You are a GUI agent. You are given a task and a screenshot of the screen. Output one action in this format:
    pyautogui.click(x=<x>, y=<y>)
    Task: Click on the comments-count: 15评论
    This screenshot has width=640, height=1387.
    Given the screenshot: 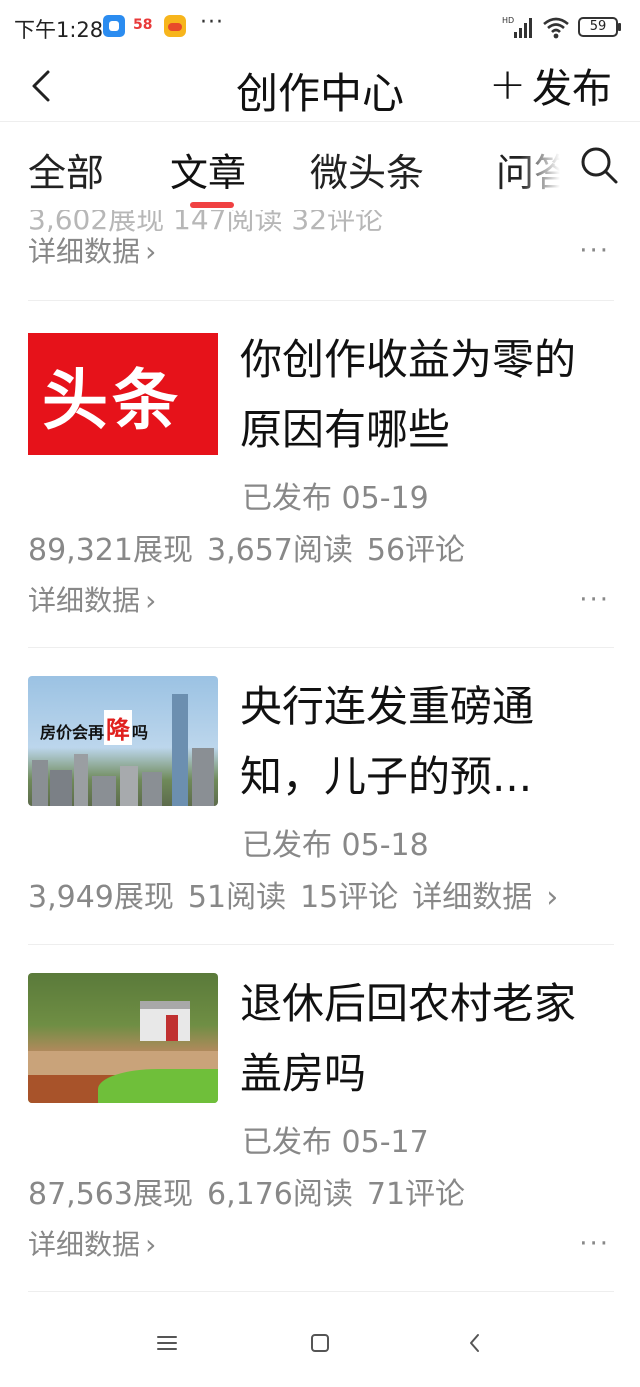 What is the action you would take?
    pyautogui.click(x=349, y=897)
    